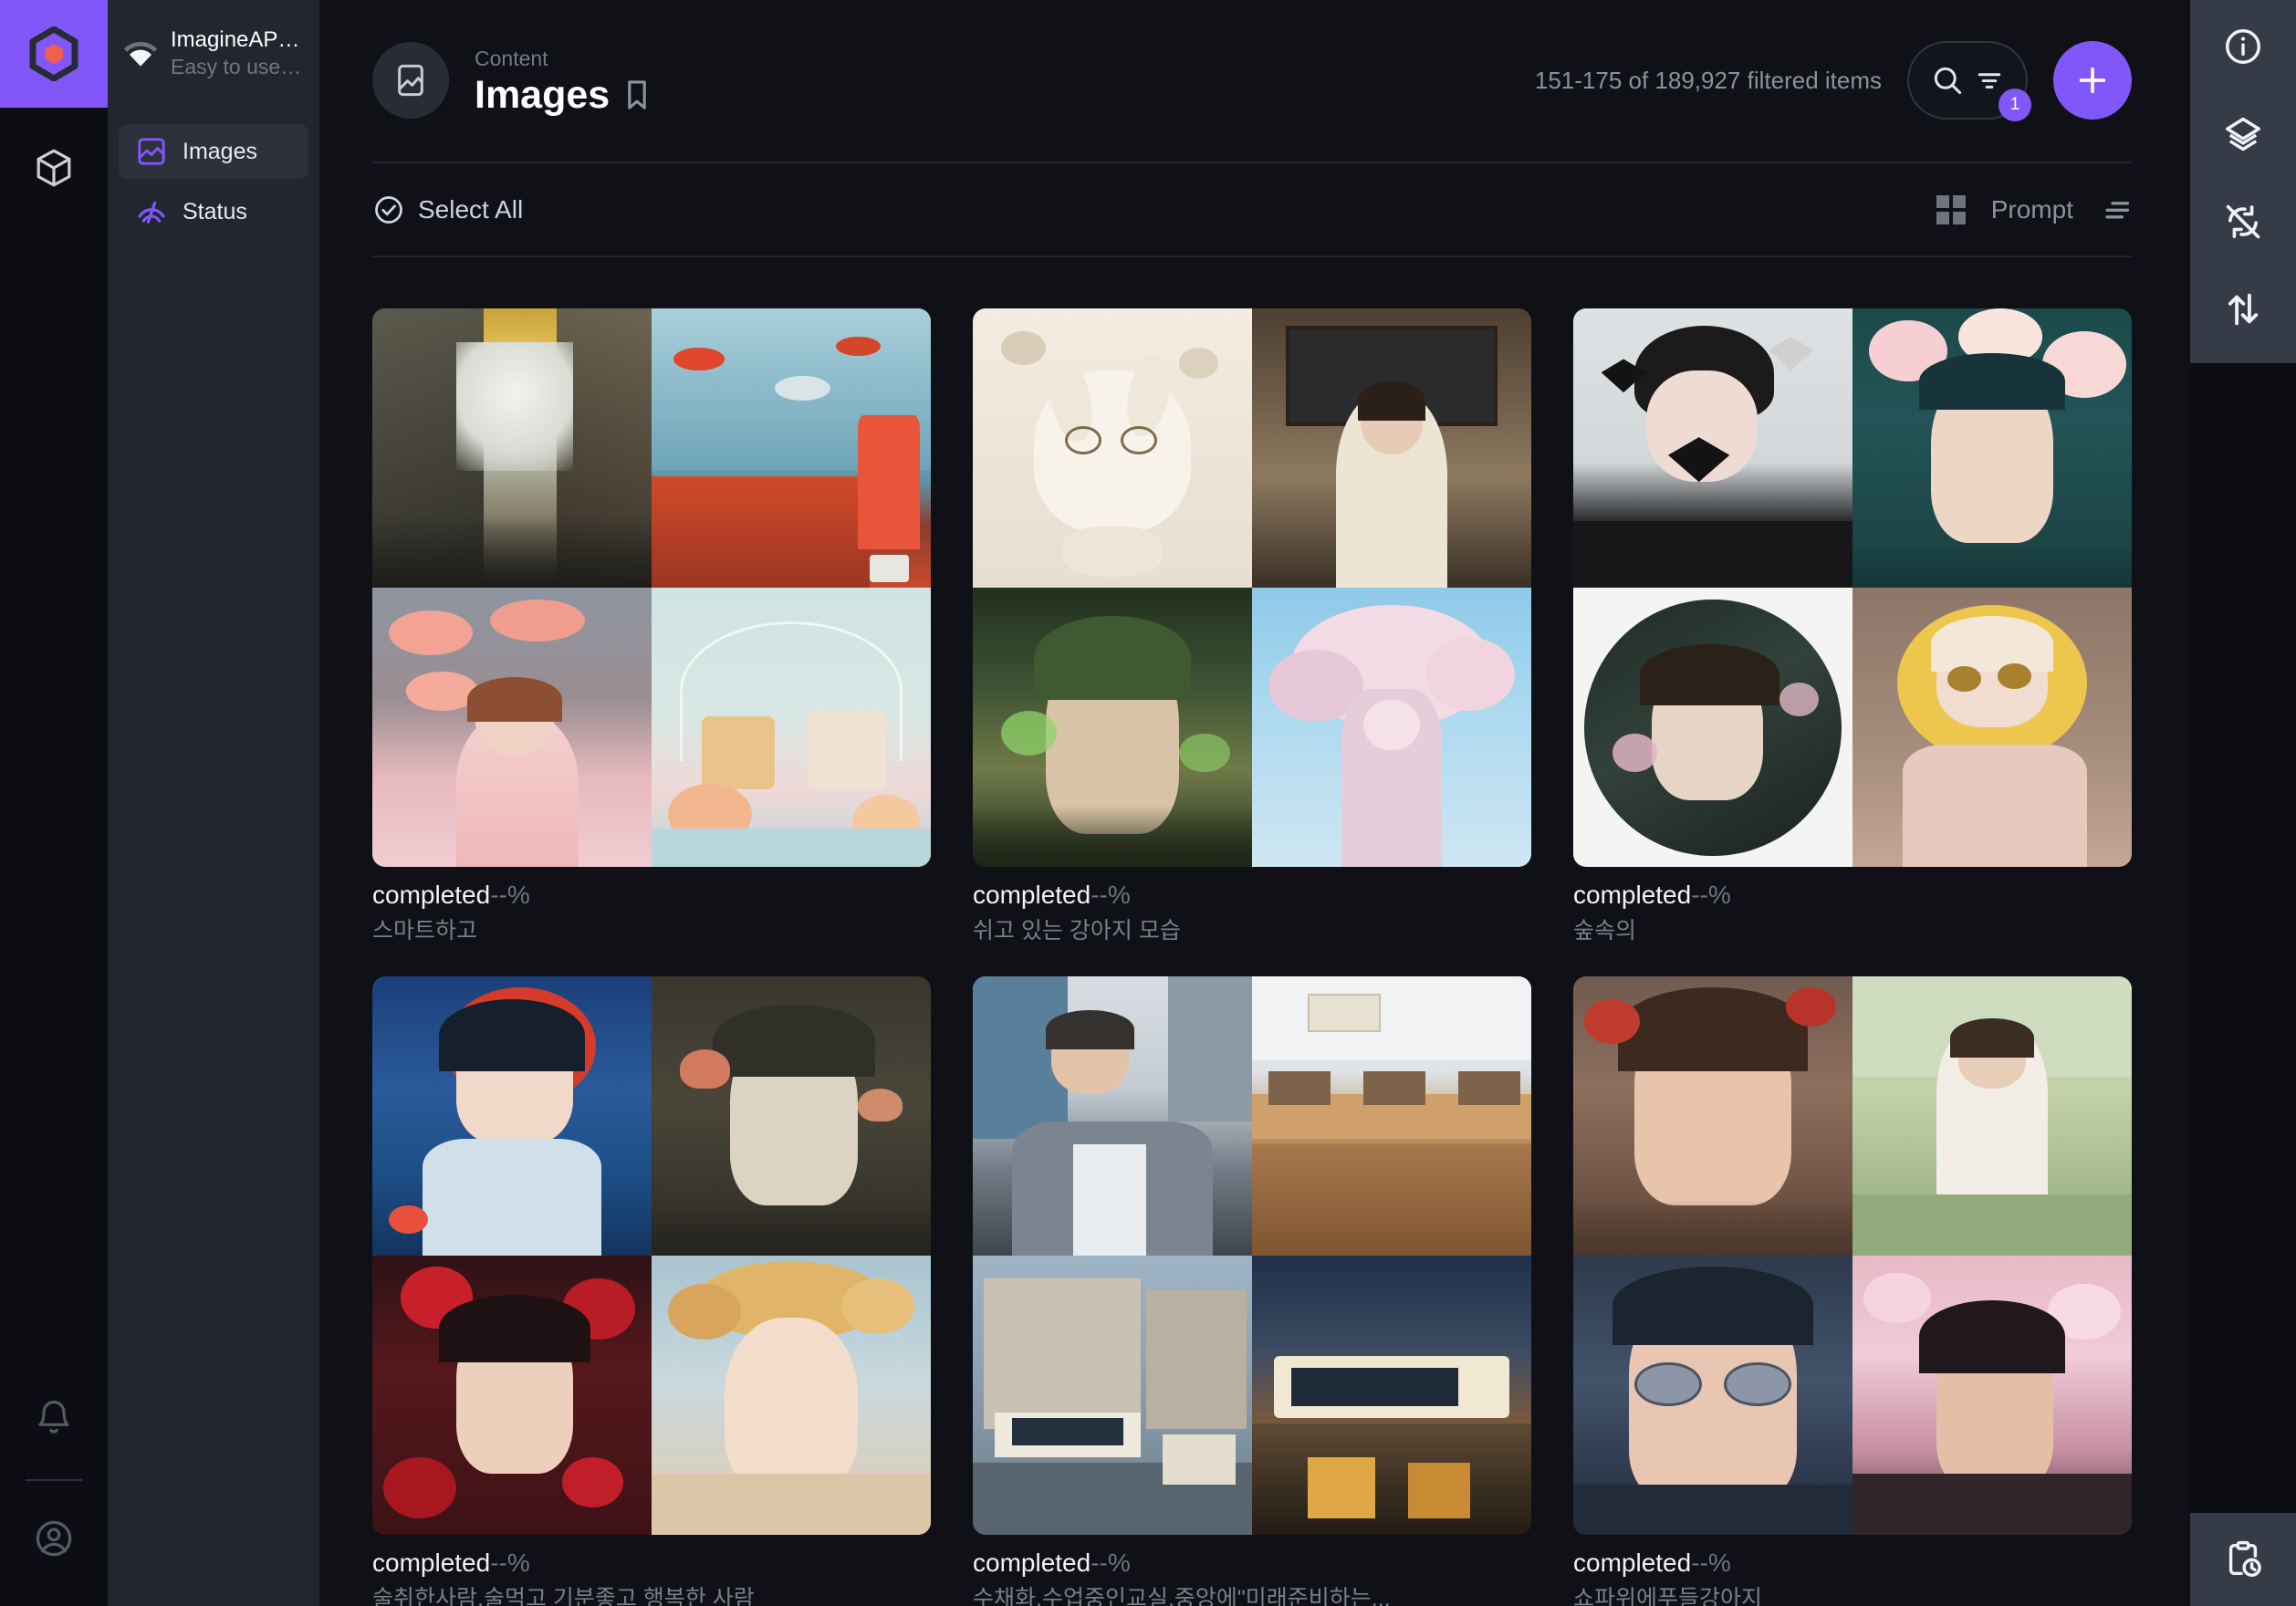 The image size is (2296, 1606). Describe the element at coordinates (2116, 210) in the screenshot. I see `sort-descending-icon` at that location.